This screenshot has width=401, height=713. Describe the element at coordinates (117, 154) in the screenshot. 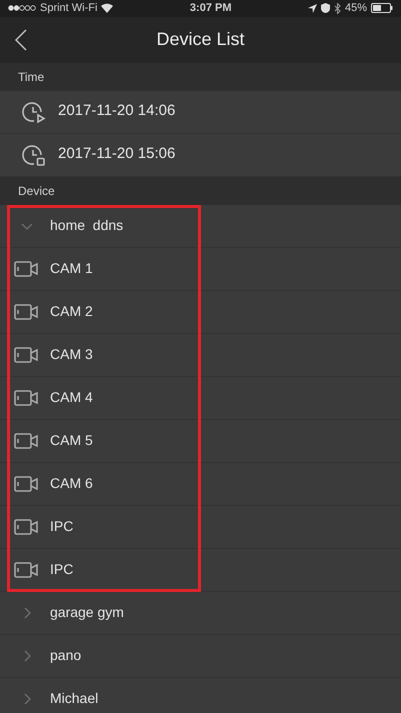

I see `time-text: 2017-11-20 15:06` at that location.